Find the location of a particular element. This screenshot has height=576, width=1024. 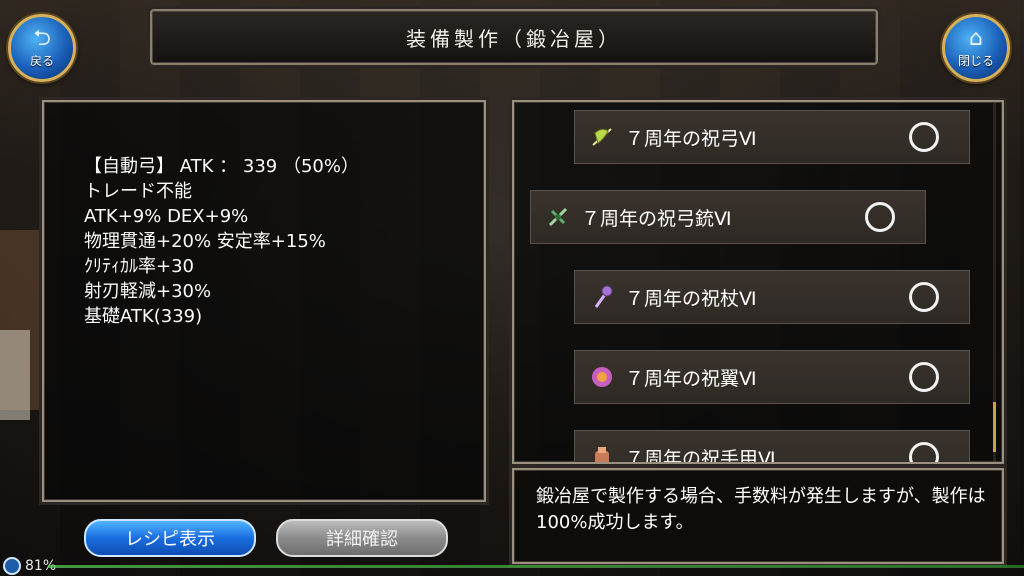

stat-line: 物理貫通+20% 安定率+15% is located at coordinates (205, 241).